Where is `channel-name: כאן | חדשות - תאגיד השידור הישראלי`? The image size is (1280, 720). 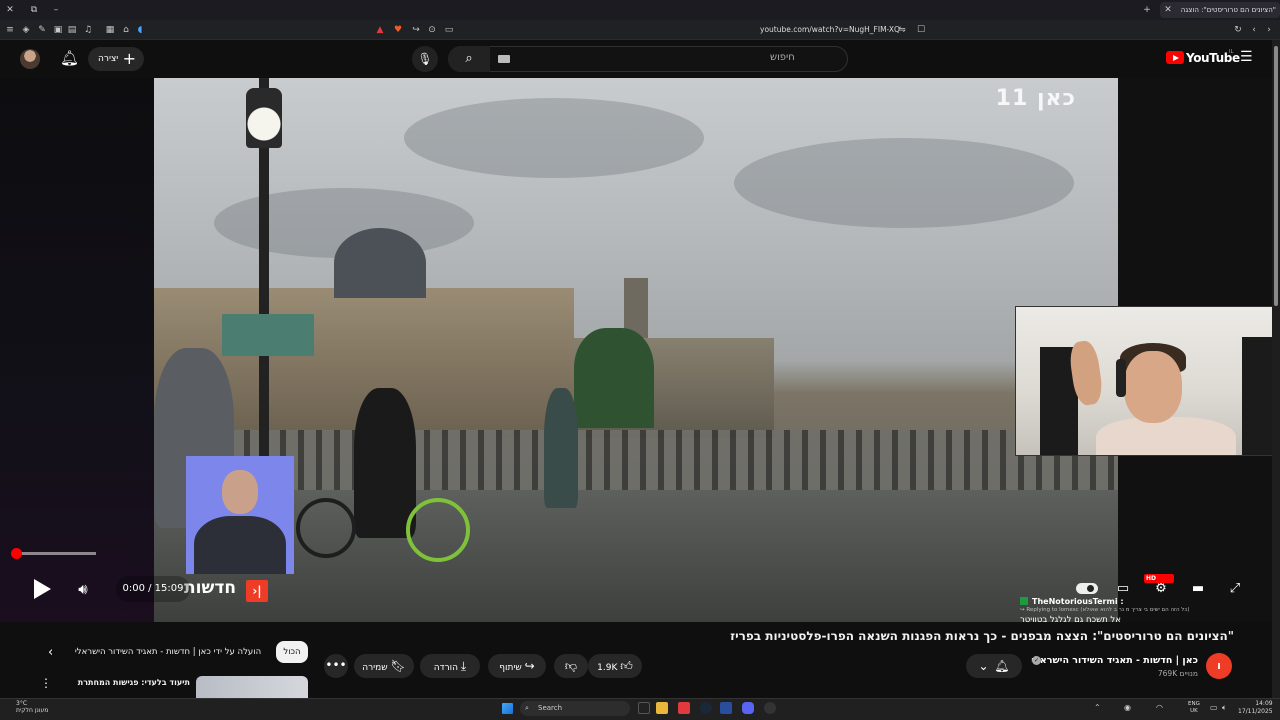 channel-name: כאן | חדשות - תאגיד השידור הישראלי is located at coordinates (1114, 660).